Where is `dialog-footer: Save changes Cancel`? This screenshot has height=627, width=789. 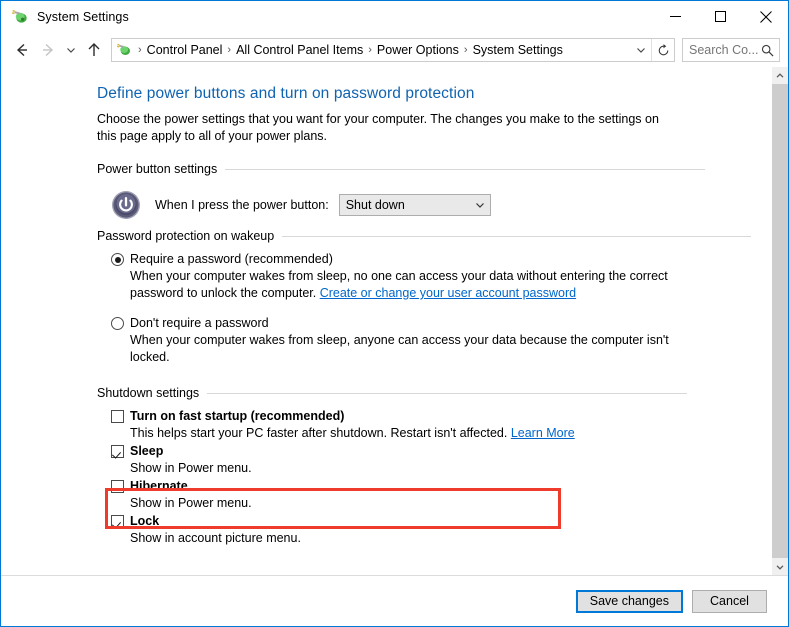 dialog-footer: Save changes Cancel is located at coordinates (394, 600).